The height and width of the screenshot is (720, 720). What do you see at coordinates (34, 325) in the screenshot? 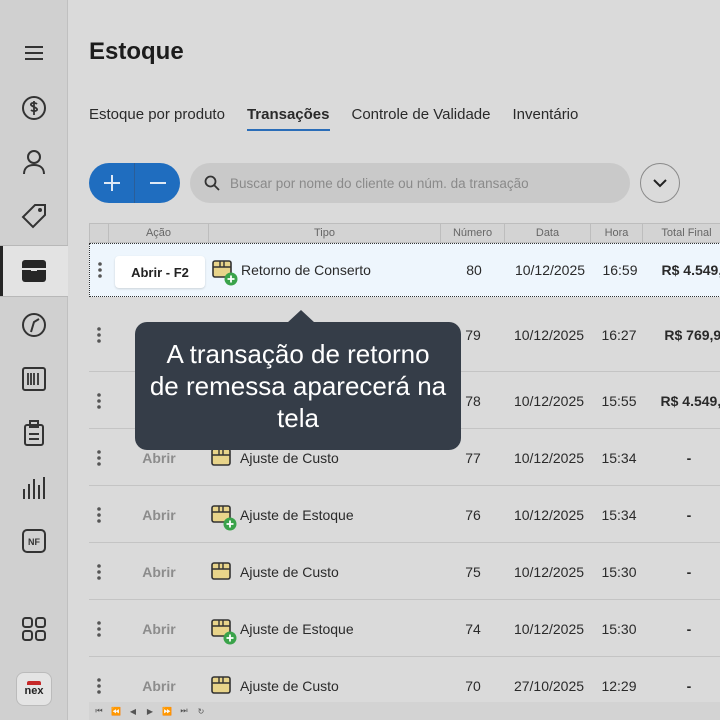
I see `bottle-icon` at bounding box center [34, 325].